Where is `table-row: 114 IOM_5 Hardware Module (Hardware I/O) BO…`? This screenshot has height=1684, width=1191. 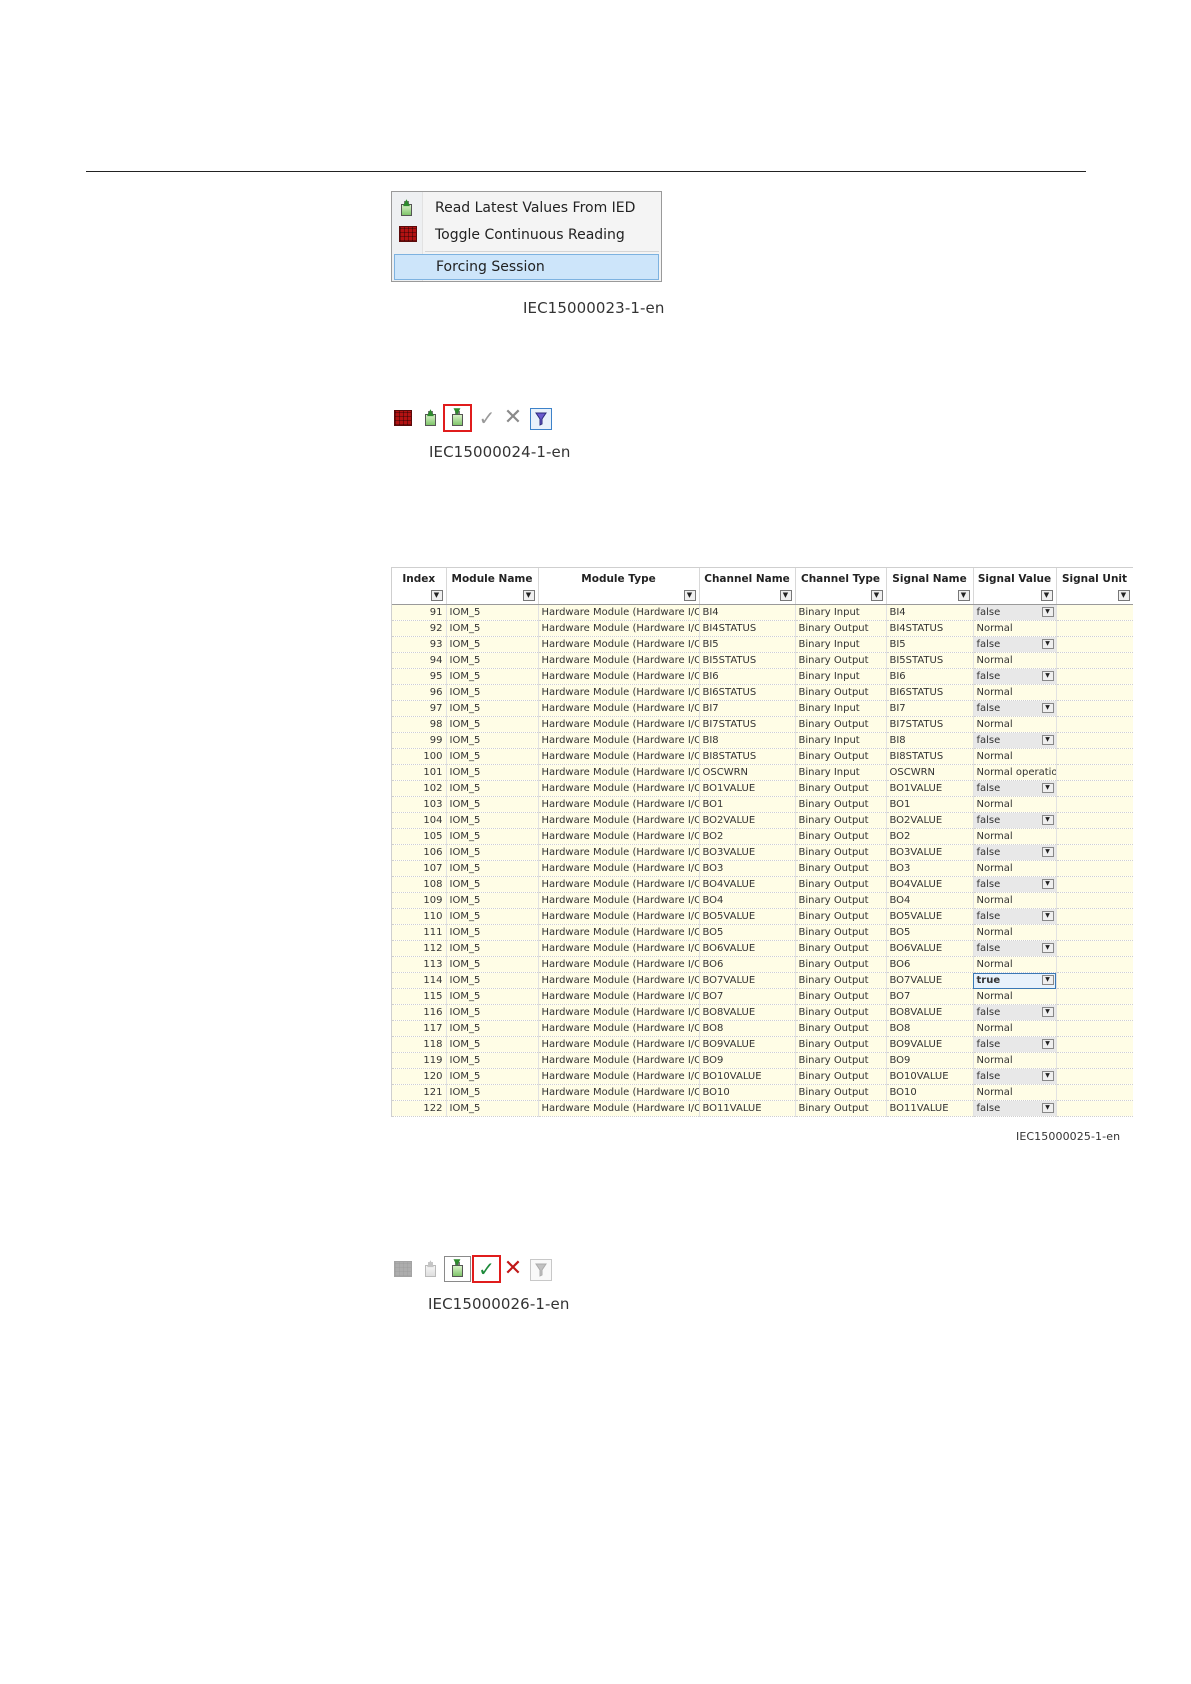
table-row: 114 IOM_5 Hardware Module (Hardware I/O) BO… is located at coordinates (762, 980).